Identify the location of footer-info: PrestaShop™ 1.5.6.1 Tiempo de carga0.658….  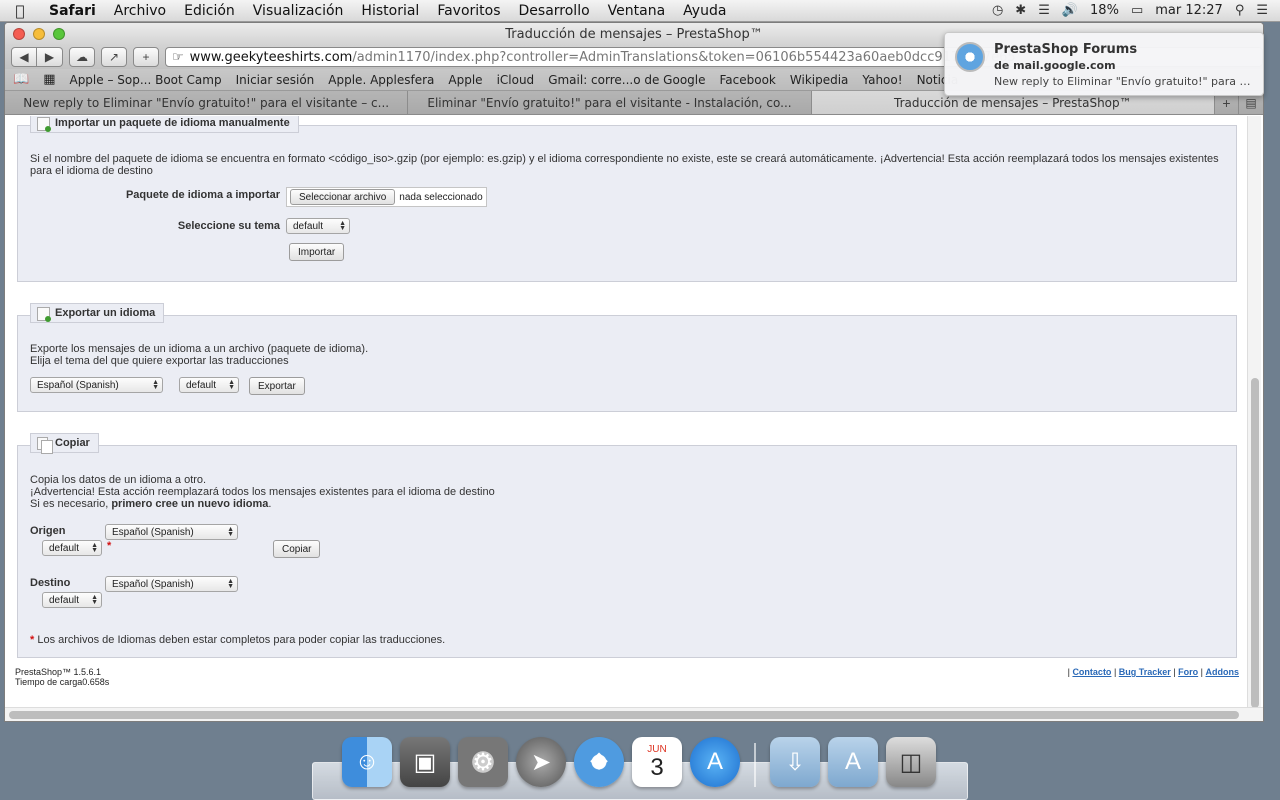
(62, 677).